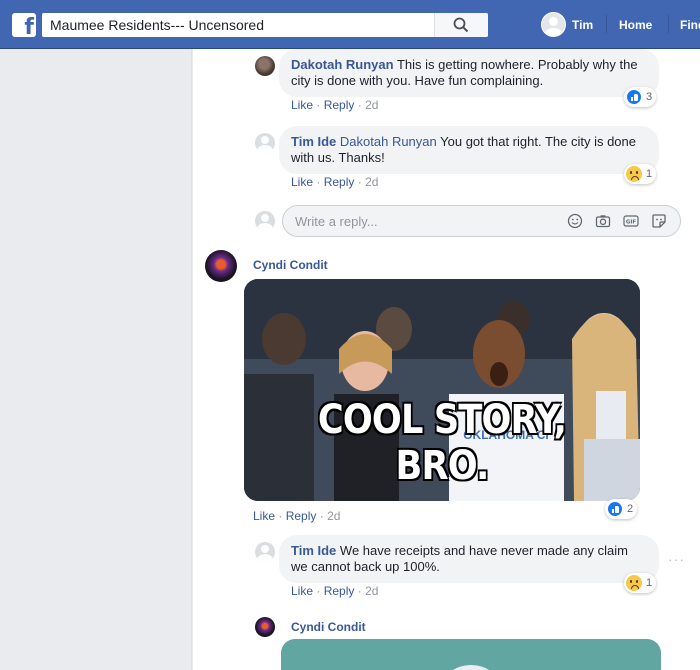  I want to click on emoji-icon, so click(575, 221).